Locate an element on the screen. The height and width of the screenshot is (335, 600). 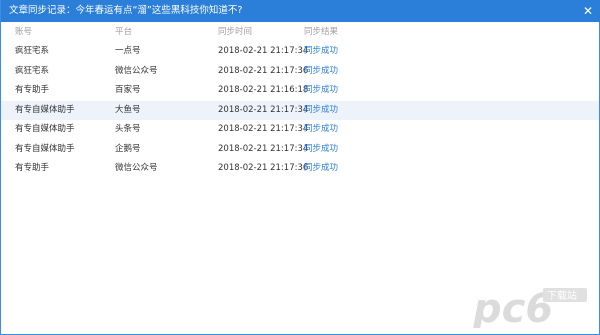
table-row: 有专助手 百家号 2018-02-21 21:16:18 同步成功 is located at coordinates (300, 91).